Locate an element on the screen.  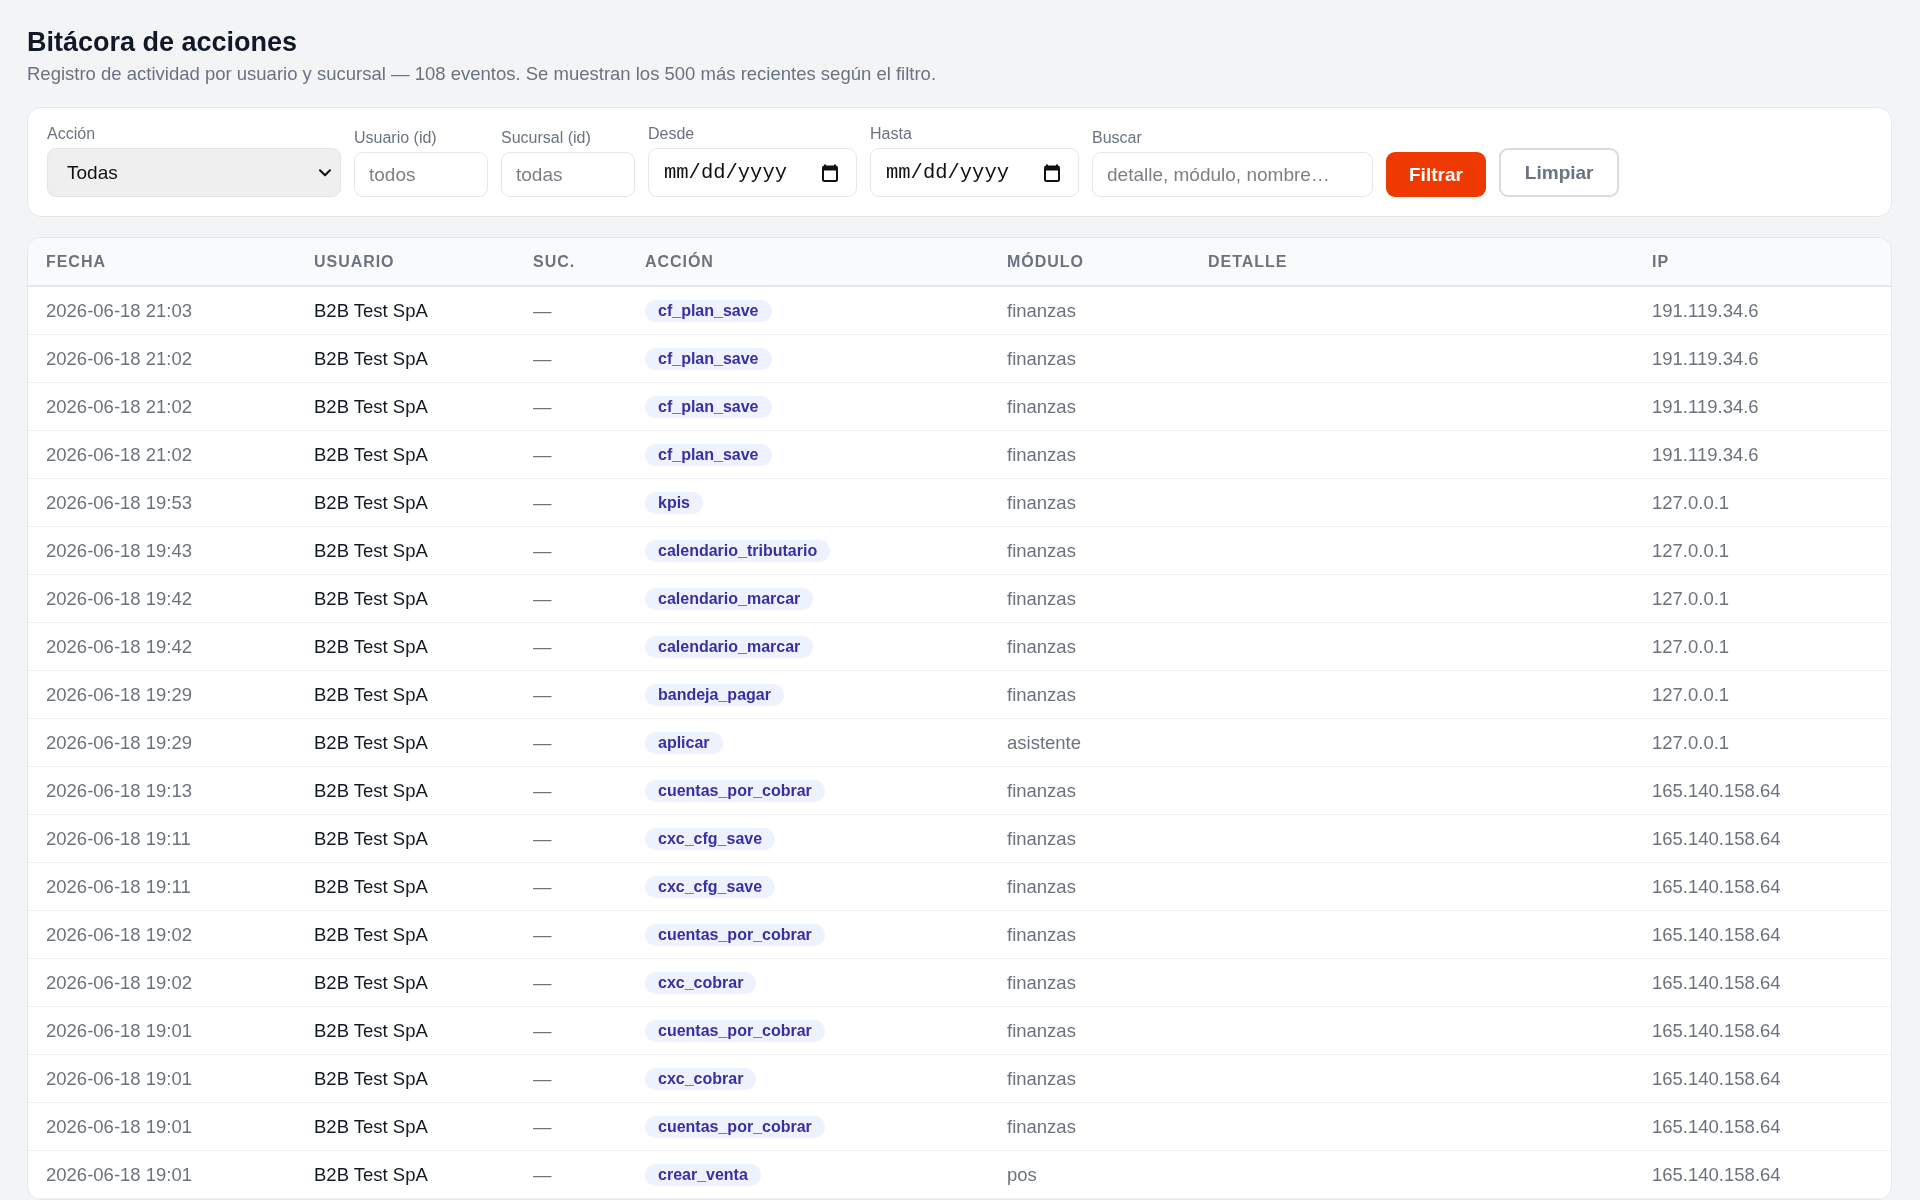
field-label: Sucursal (id) is located at coordinates (546, 137).